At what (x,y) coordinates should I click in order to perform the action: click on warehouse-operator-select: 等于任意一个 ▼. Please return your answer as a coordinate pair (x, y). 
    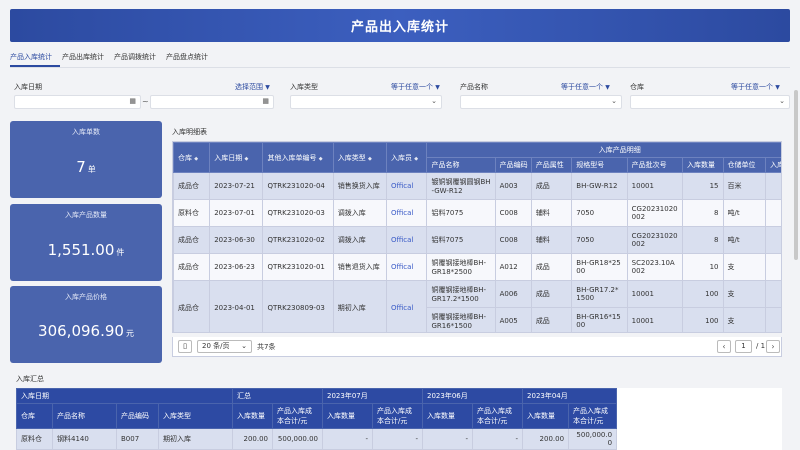
    Looking at the image, I should click on (755, 87).